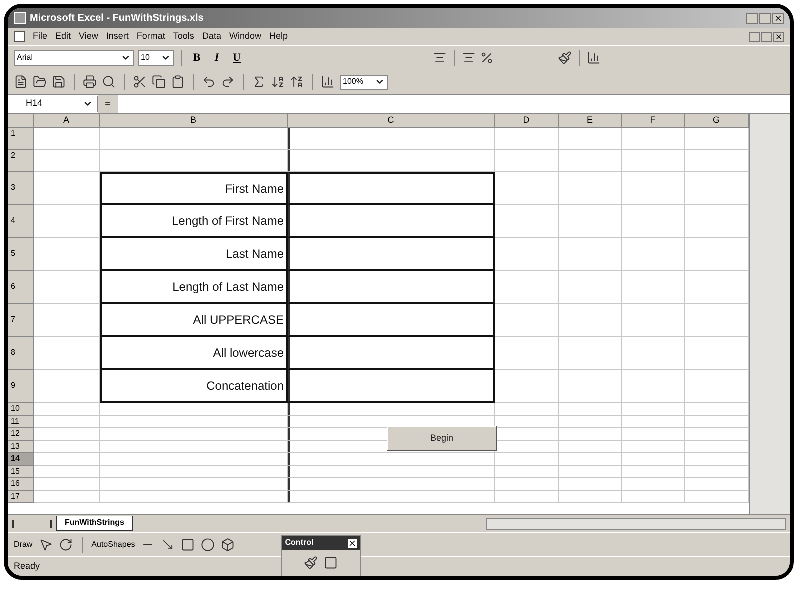 The width and height of the screenshot is (802, 602). What do you see at coordinates (194, 386) in the screenshot?
I see `sheet-cell: Concatenation` at bounding box center [194, 386].